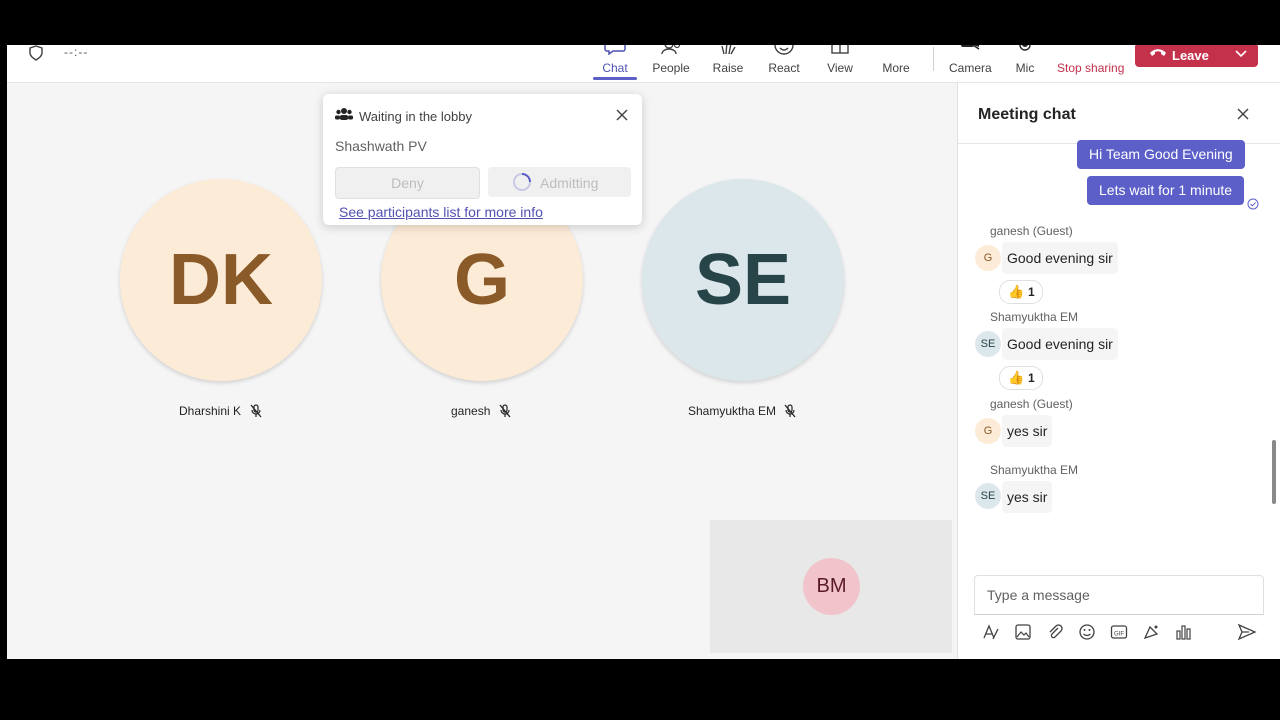 This screenshot has width=1280, height=720. I want to click on stop-sharing-label: Stop sharing, so click(1091, 68).